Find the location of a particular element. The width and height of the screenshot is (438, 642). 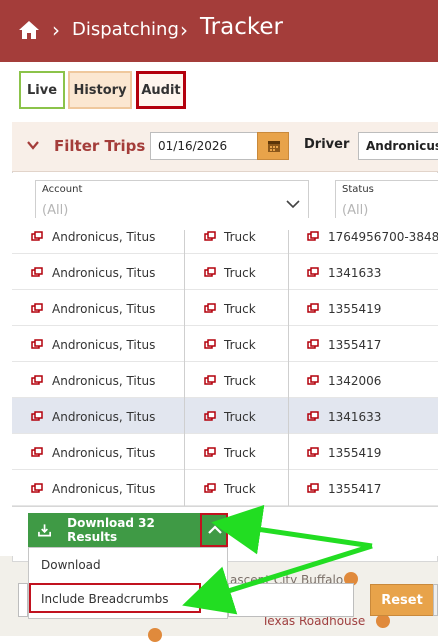

download-results-button: Download 32 Results is located at coordinates (114, 530).